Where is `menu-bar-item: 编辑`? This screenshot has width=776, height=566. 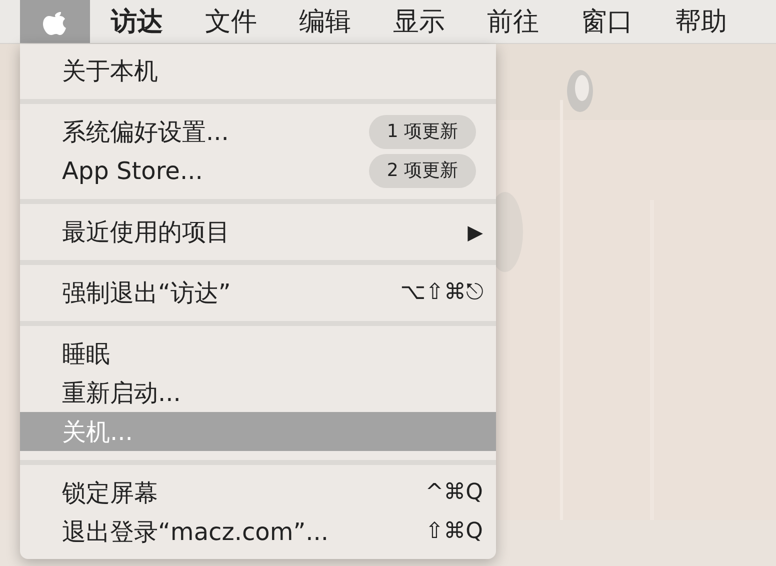 menu-bar-item: 编辑 is located at coordinates (325, 21).